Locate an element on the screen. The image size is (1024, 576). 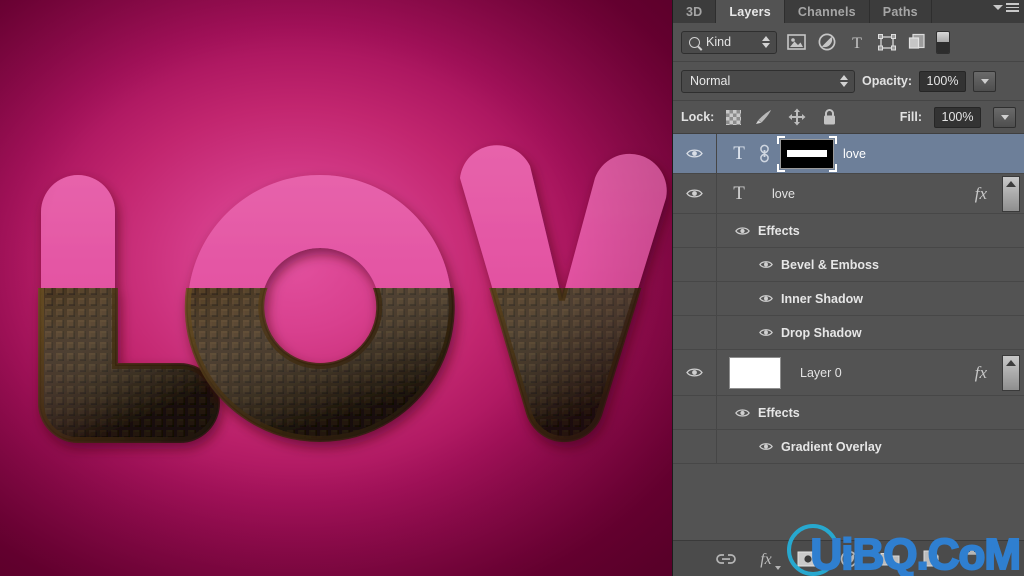
tab-paths-label: Paths is located at coordinates (900, 11).